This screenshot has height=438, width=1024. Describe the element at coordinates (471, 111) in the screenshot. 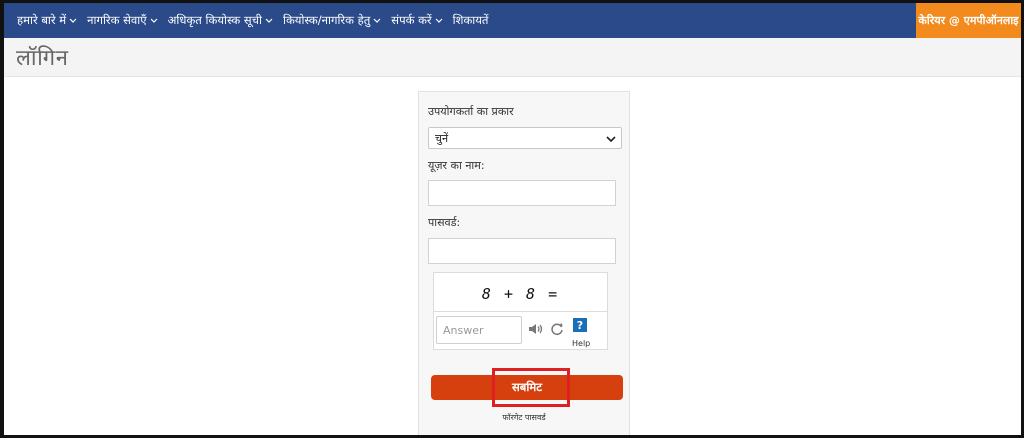

I see `user-type-label: उपयोगकर्ता का प्रकार` at that location.